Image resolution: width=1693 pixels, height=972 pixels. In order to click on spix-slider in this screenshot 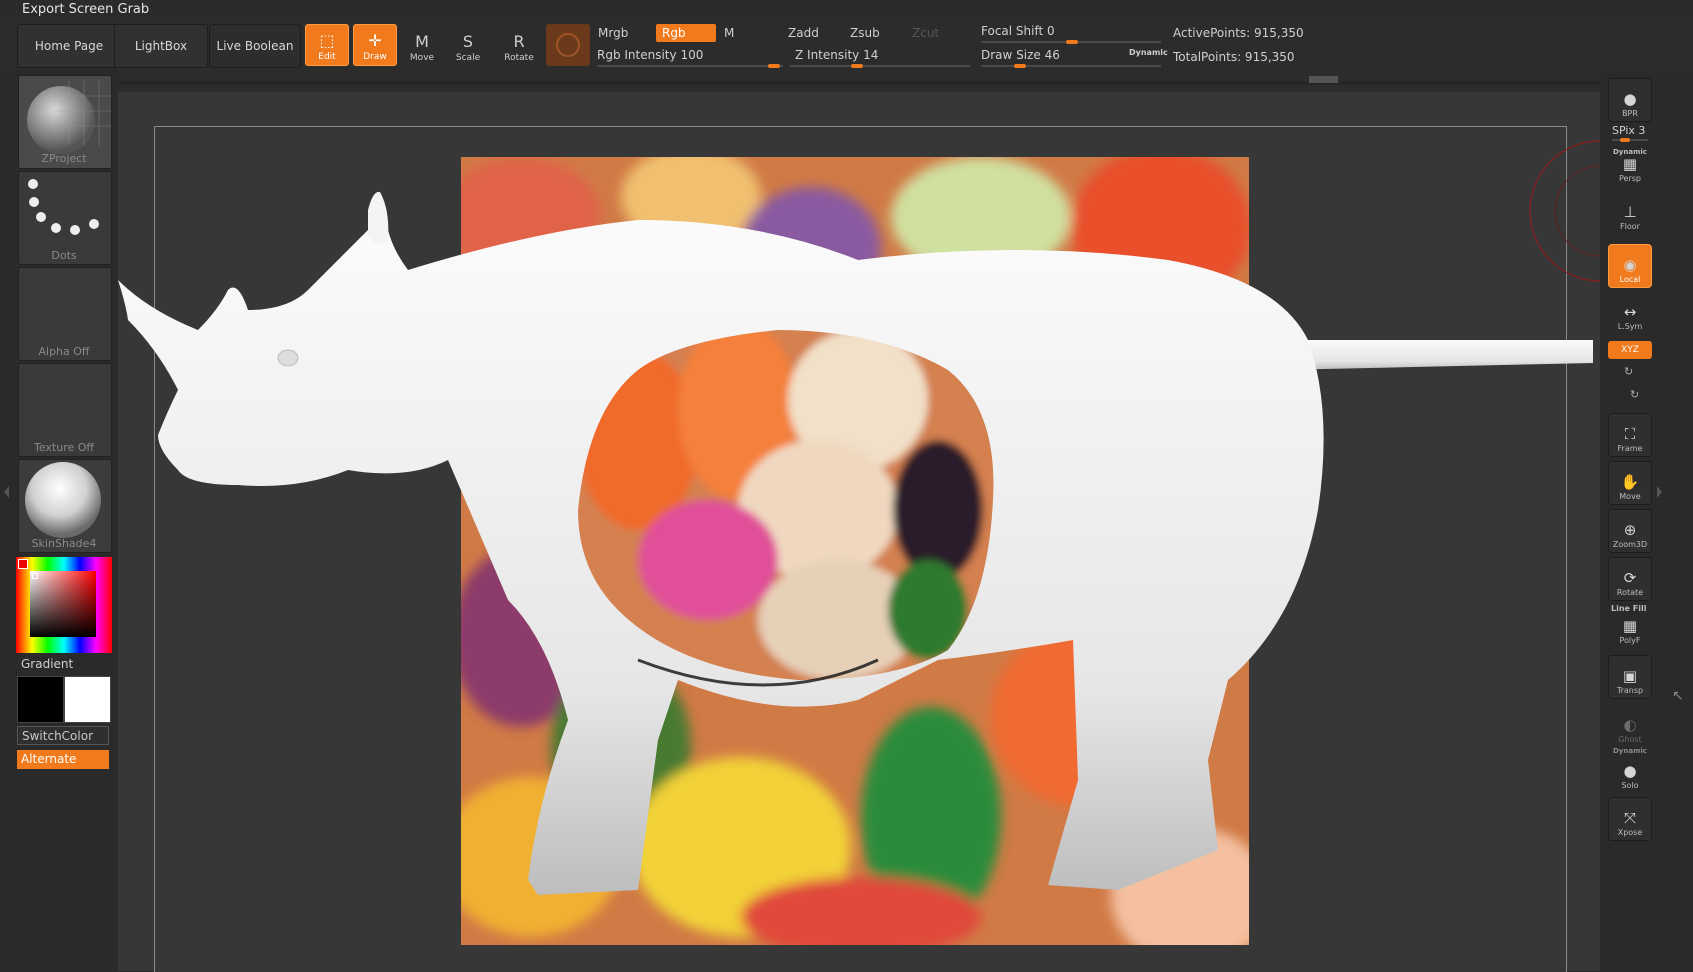, I will do `click(1630, 140)`.